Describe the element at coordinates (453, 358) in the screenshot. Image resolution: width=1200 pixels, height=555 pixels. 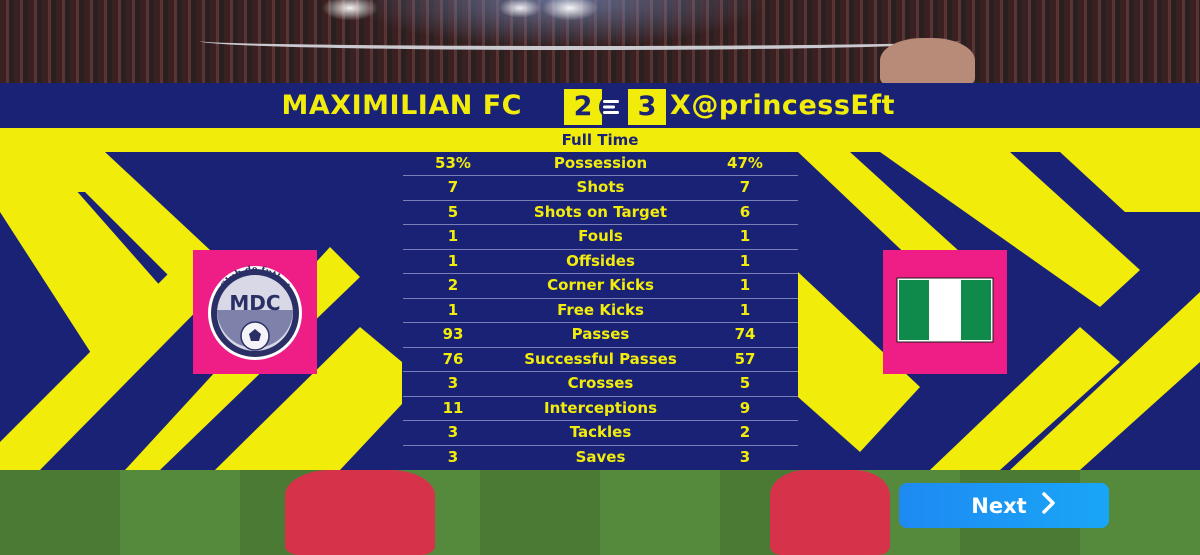
I see `stat-home-value: 76` at that location.